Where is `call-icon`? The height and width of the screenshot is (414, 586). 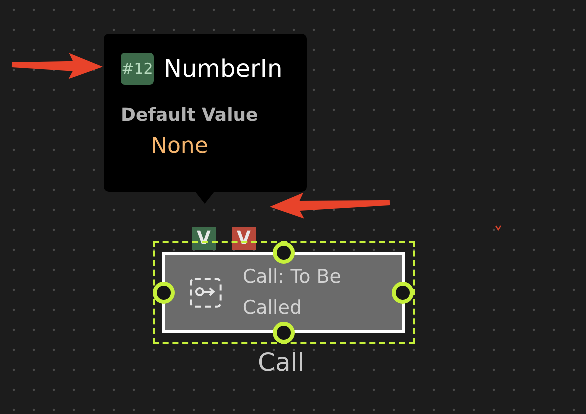
call-icon is located at coordinates (206, 292).